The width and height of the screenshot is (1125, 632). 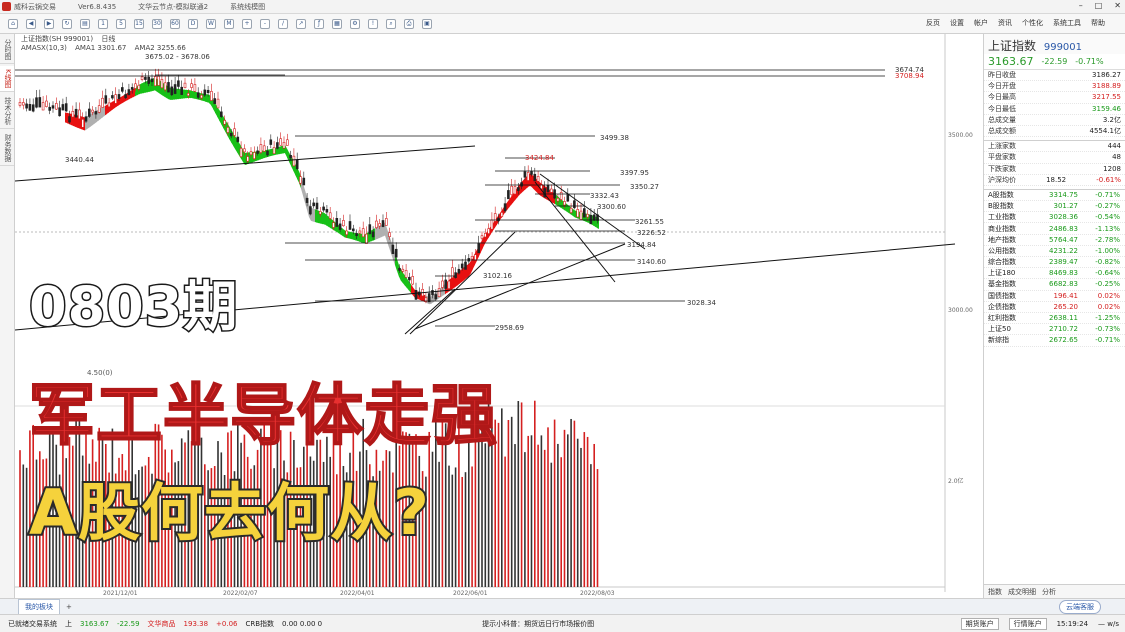 I want to click on menu-item: 帮助, so click(x=1098, y=23).